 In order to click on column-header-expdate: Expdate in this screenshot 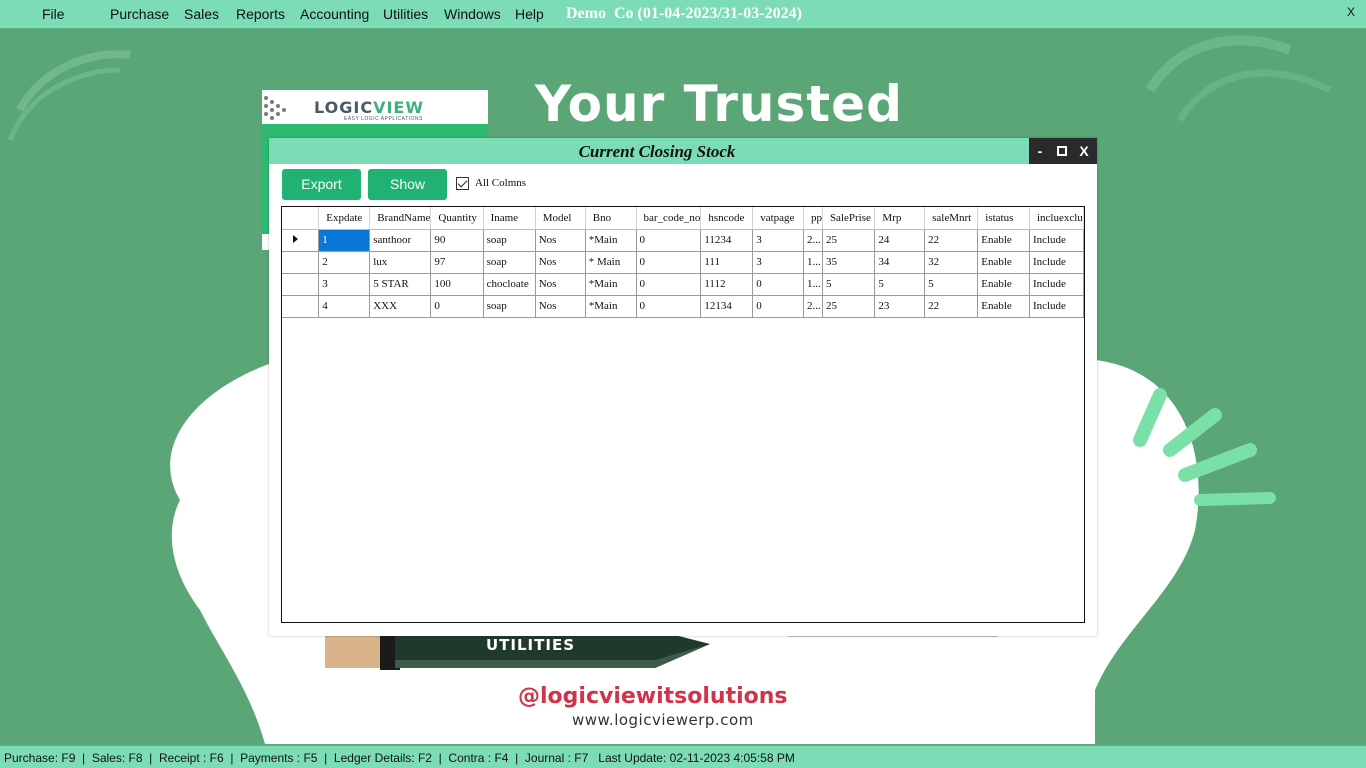, I will do `click(344, 218)`.